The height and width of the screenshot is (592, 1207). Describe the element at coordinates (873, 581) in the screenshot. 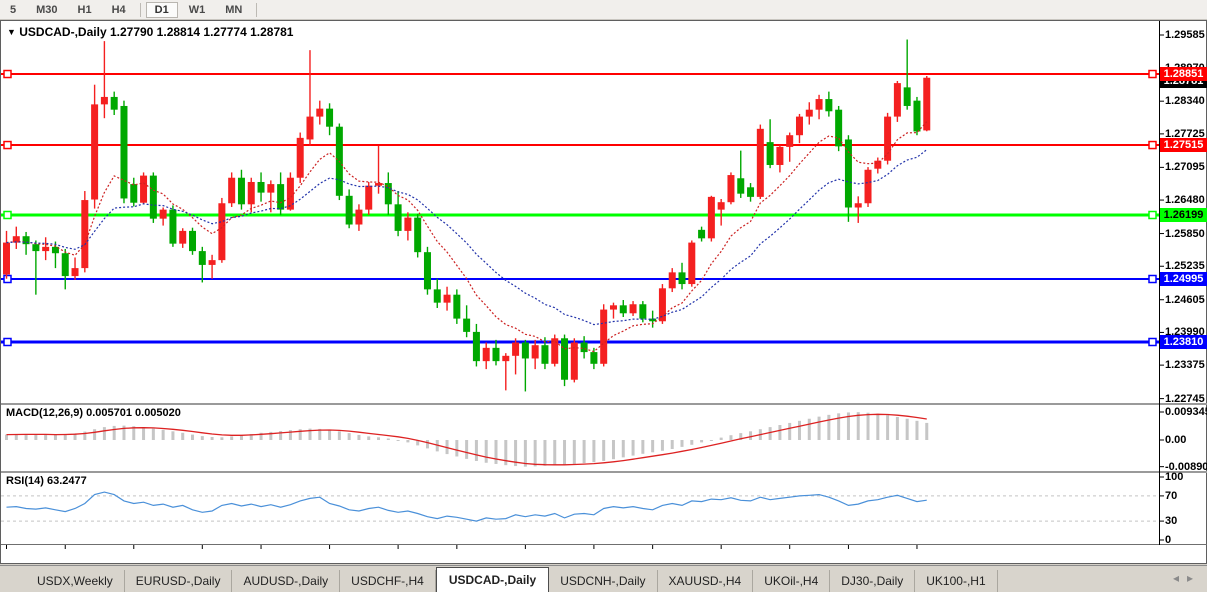

I see `chart-tab-dj30: DJ30-,Daily` at that location.